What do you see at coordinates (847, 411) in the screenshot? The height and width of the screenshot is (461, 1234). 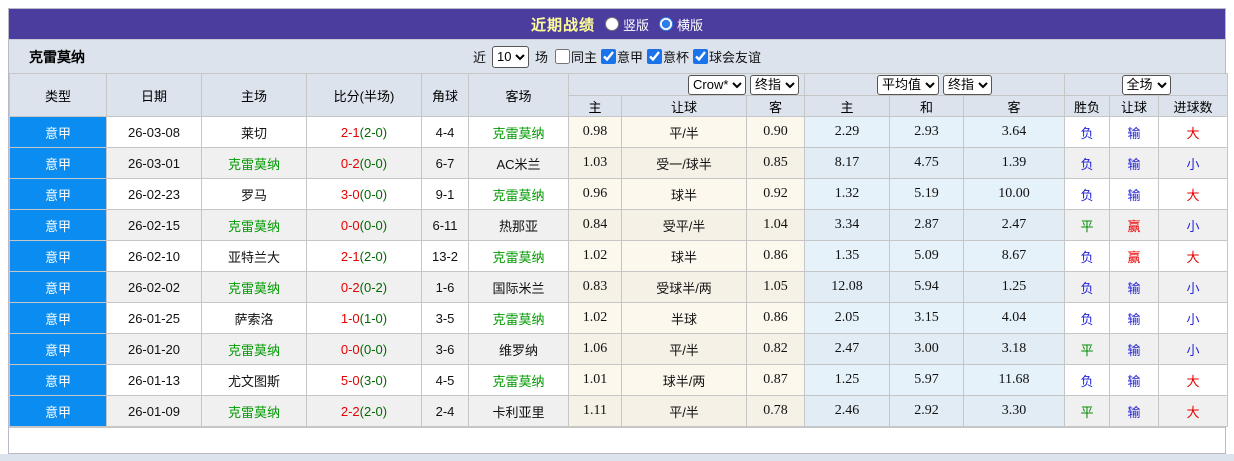 I see `cell-euro-home-odds: 2.46` at bounding box center [847, 411].